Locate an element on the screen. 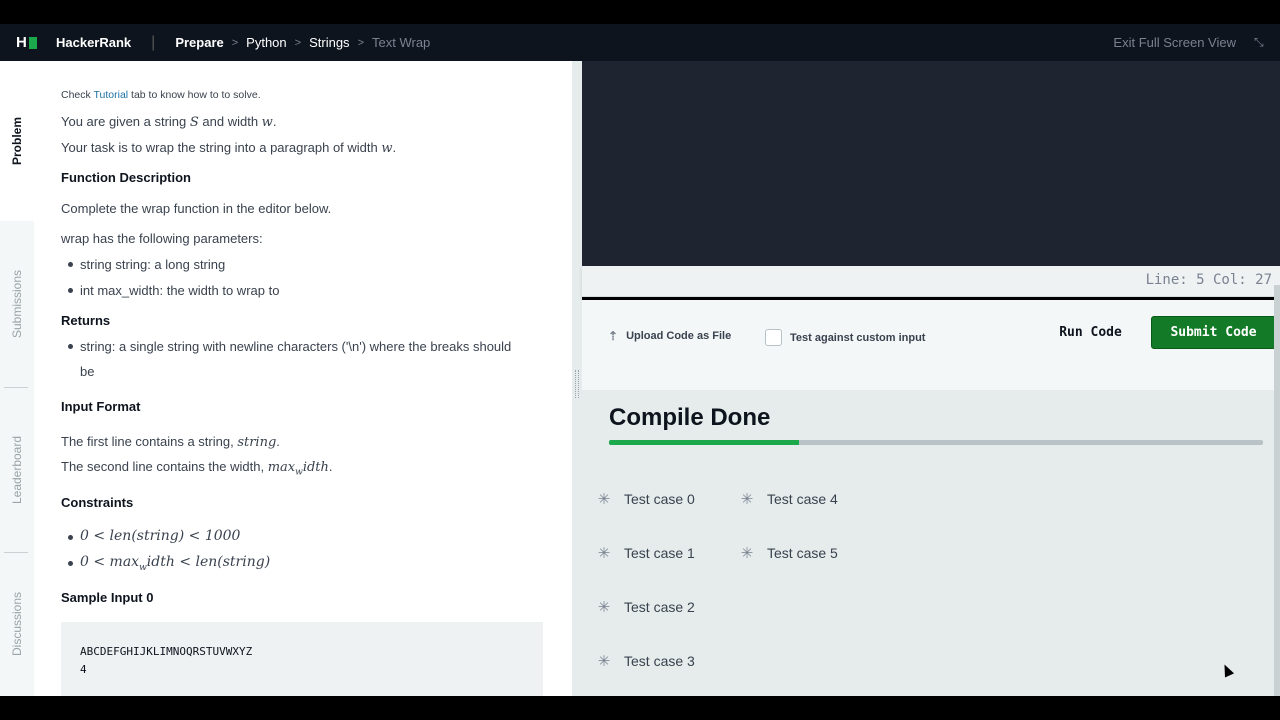 This screenshot has height=720, width=1280. compile-progress-bar is located at coordinates (936, 442).